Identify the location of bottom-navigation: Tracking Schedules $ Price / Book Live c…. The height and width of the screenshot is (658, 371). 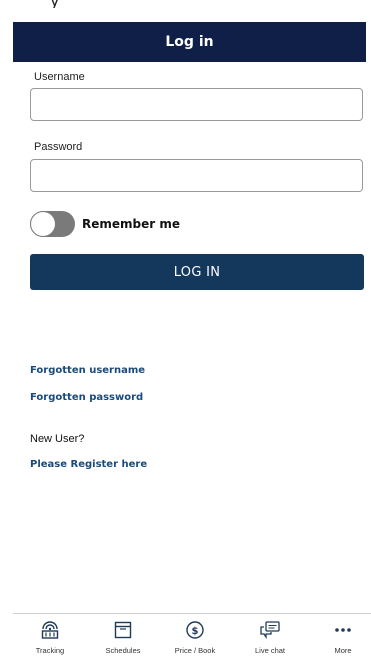
(192, 635).